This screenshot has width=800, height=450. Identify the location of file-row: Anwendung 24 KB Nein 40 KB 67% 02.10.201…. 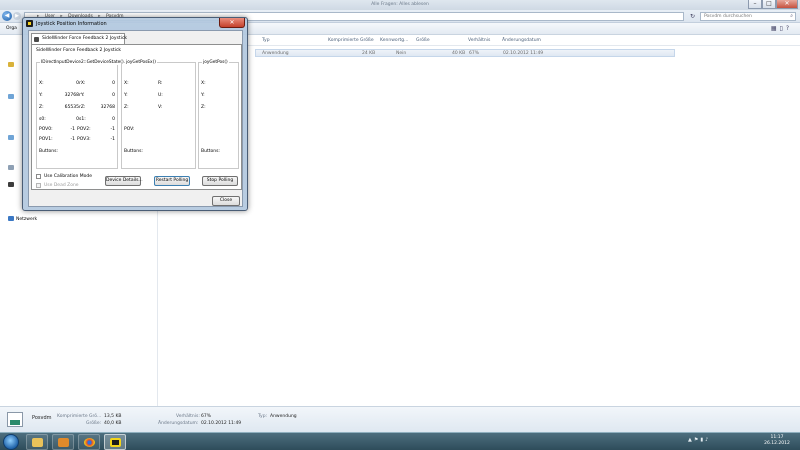
(465, 53).